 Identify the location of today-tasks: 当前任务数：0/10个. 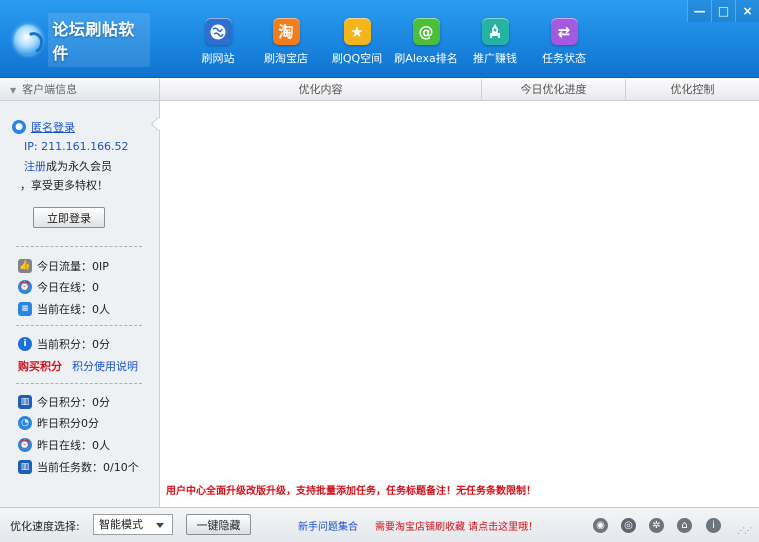
(88, 467).